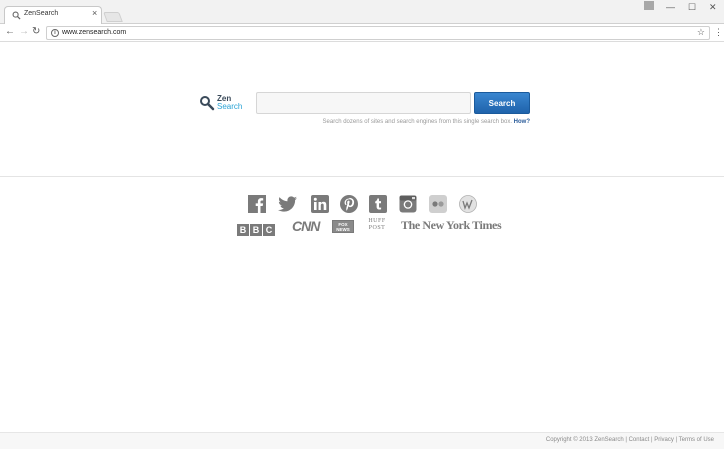 This screenshot has height=449, width=724. I want to click on reload-icon: ↻, so click(36, 32).